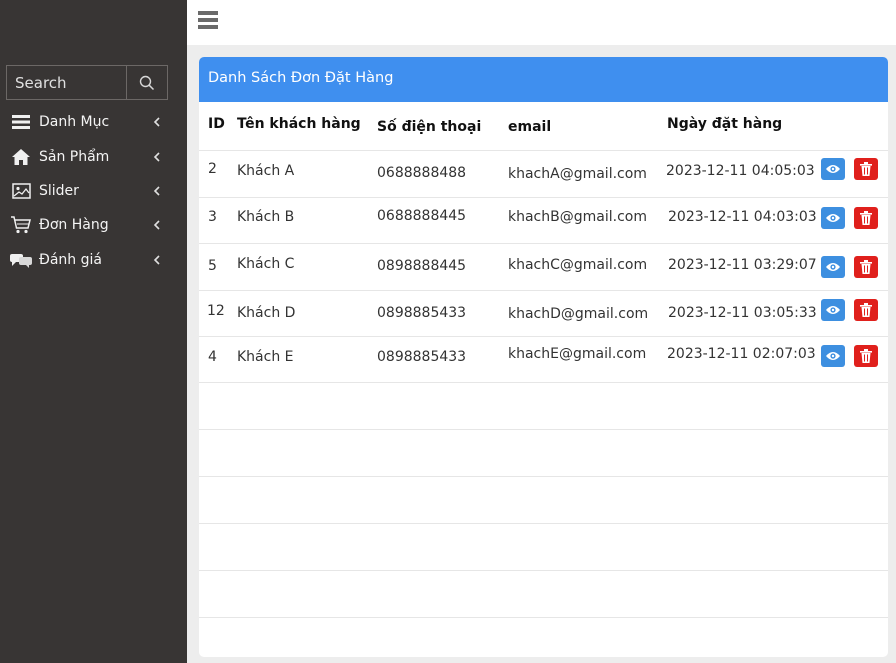 This screenshot has height=663, width=896. What do you see at coordinates (725, 124) in the screenshot?
I see `column-header-date: Ngày đặt hàng` at bounding box center [725, 124].